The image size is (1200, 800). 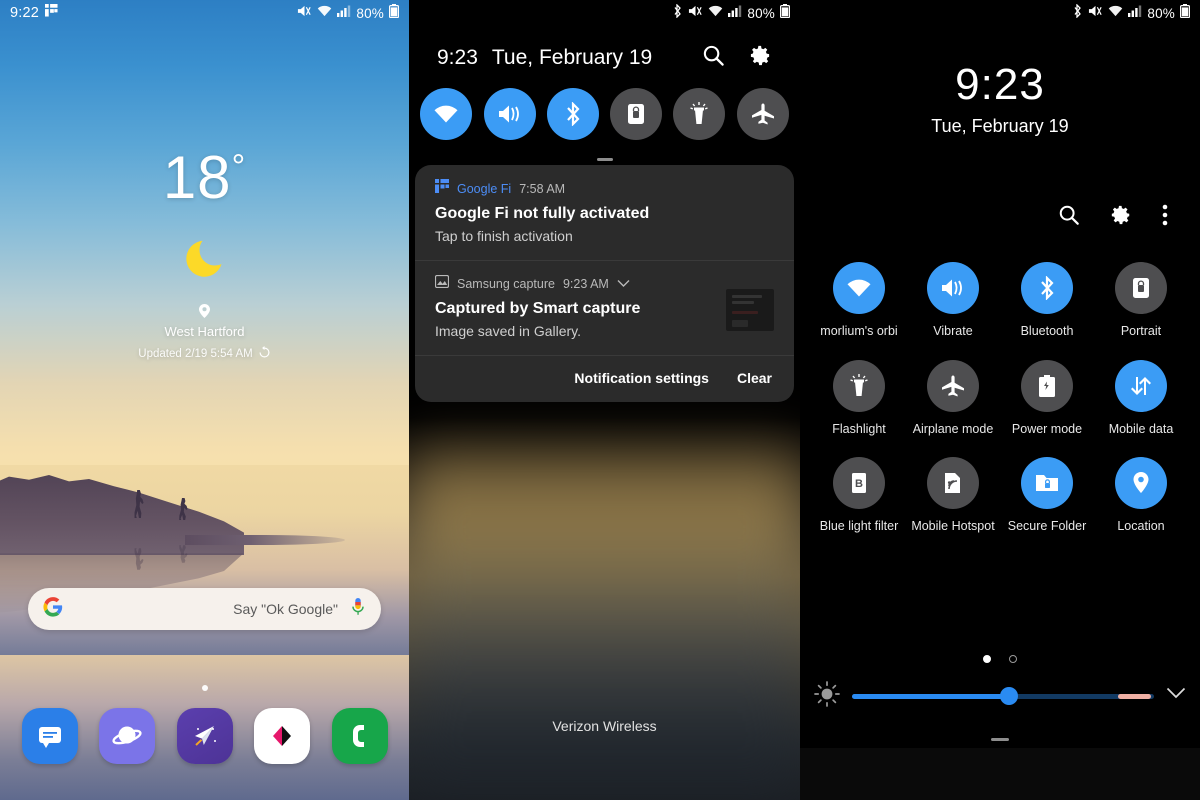 I want to click on qs-grabber-handle, so click(x=1000, y=737).